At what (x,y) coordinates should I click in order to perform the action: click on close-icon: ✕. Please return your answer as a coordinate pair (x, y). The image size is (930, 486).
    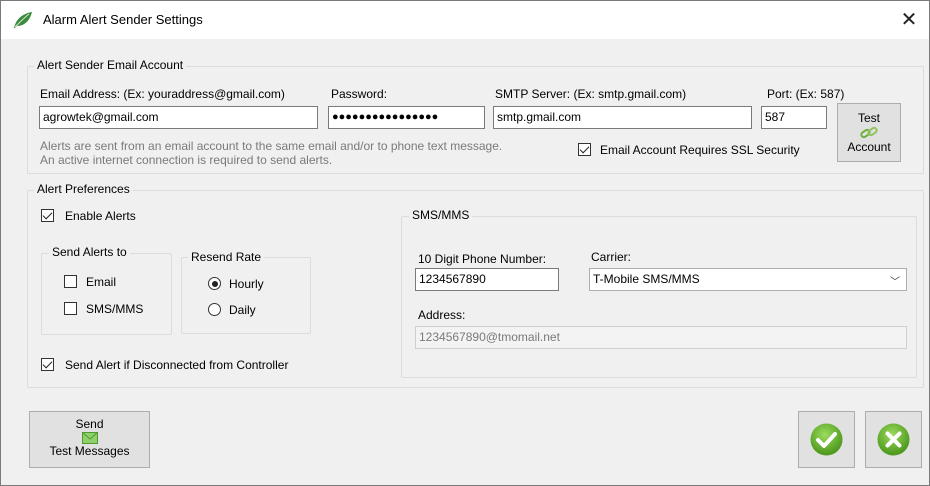
    Looking at the image, I should click on (909, 20).